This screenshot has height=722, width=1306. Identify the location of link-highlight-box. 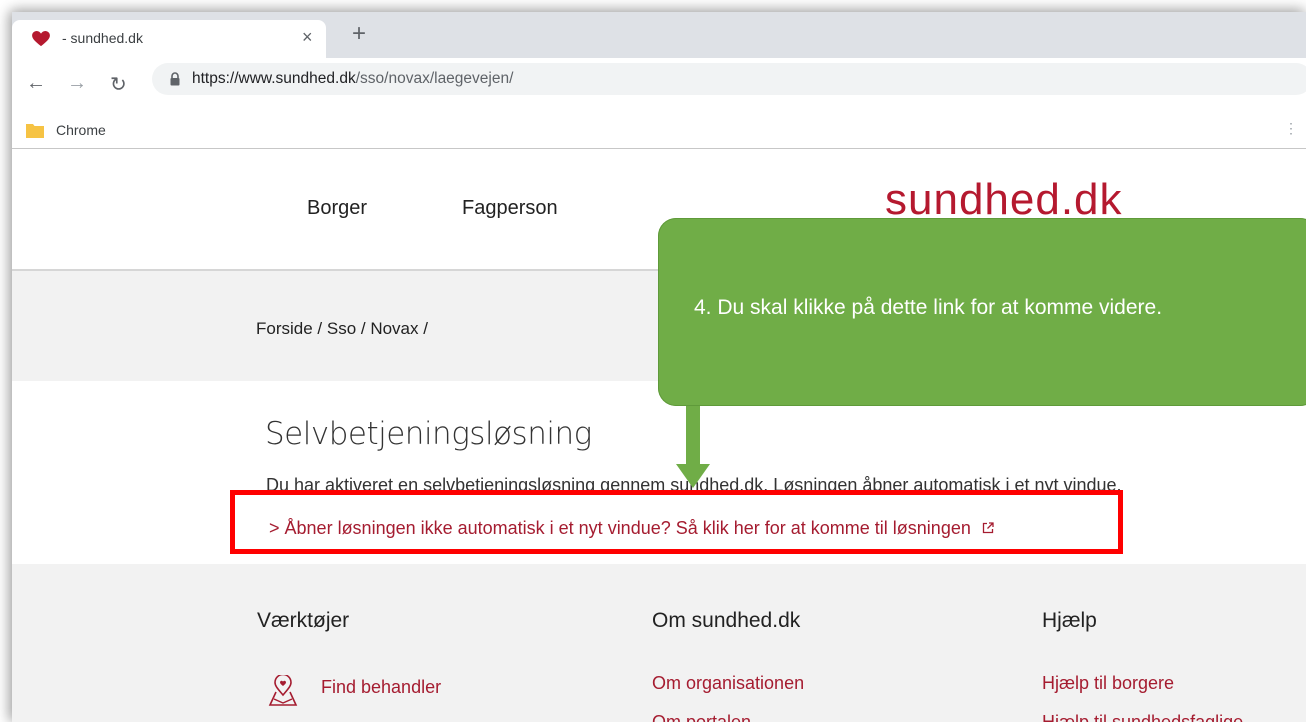
(676, 522).